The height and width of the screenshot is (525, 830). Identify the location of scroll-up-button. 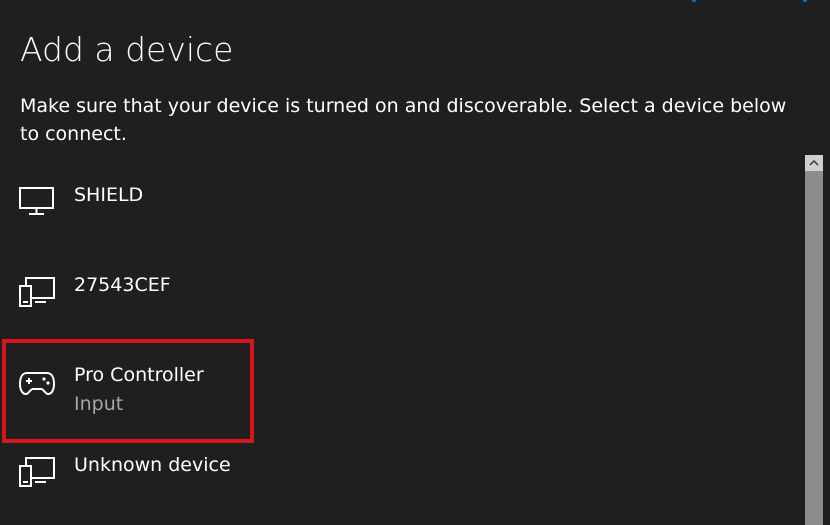
(814, 163).